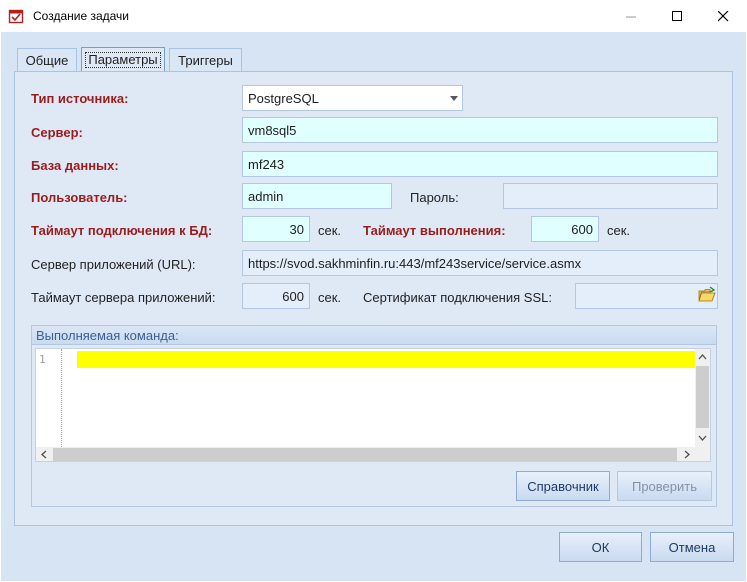 The image size is (747, 582). I want to click on app-timeout-label: Таймаут сервера приложений:, so click(123, 297).